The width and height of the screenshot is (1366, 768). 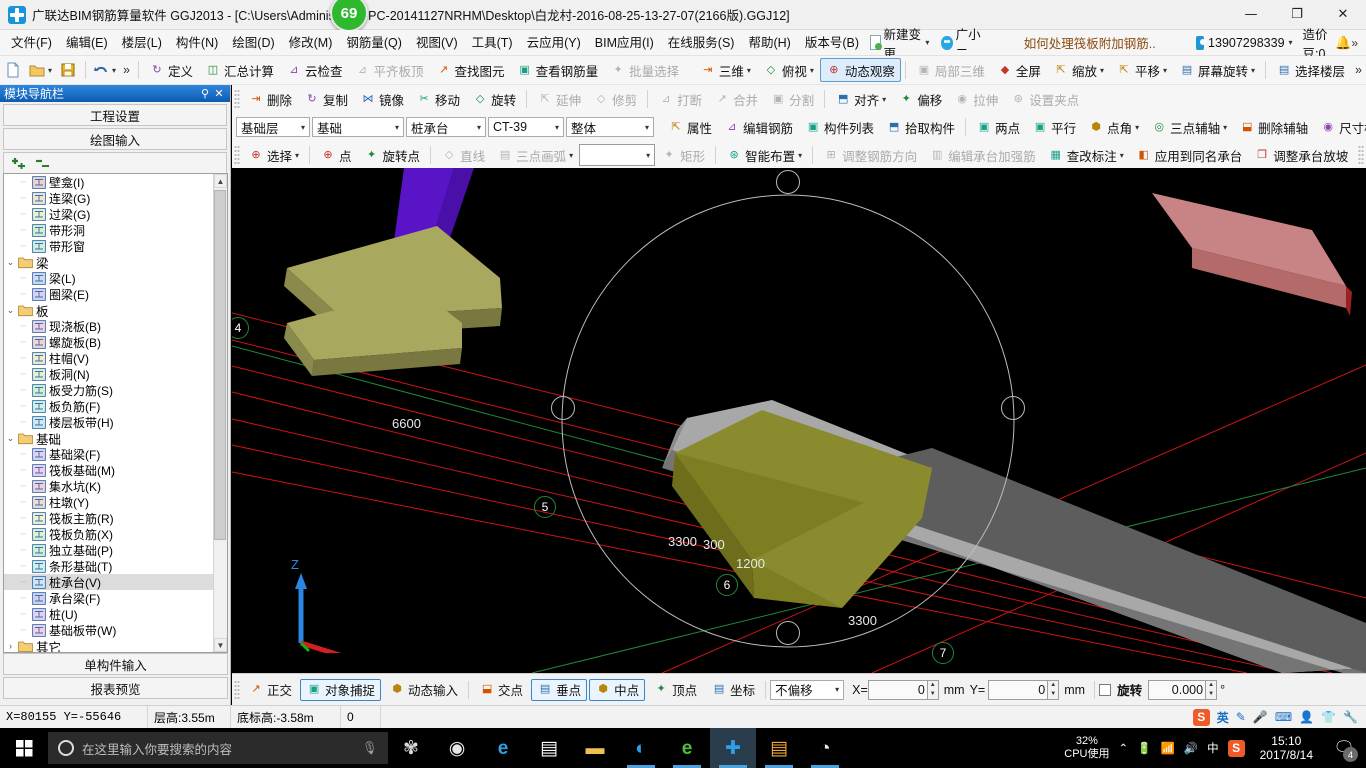 What do you see at coordinates (87, 43) in the screenshot?
I see `menu-item-1: 编辑(E)` at bounding box center [87, 43].